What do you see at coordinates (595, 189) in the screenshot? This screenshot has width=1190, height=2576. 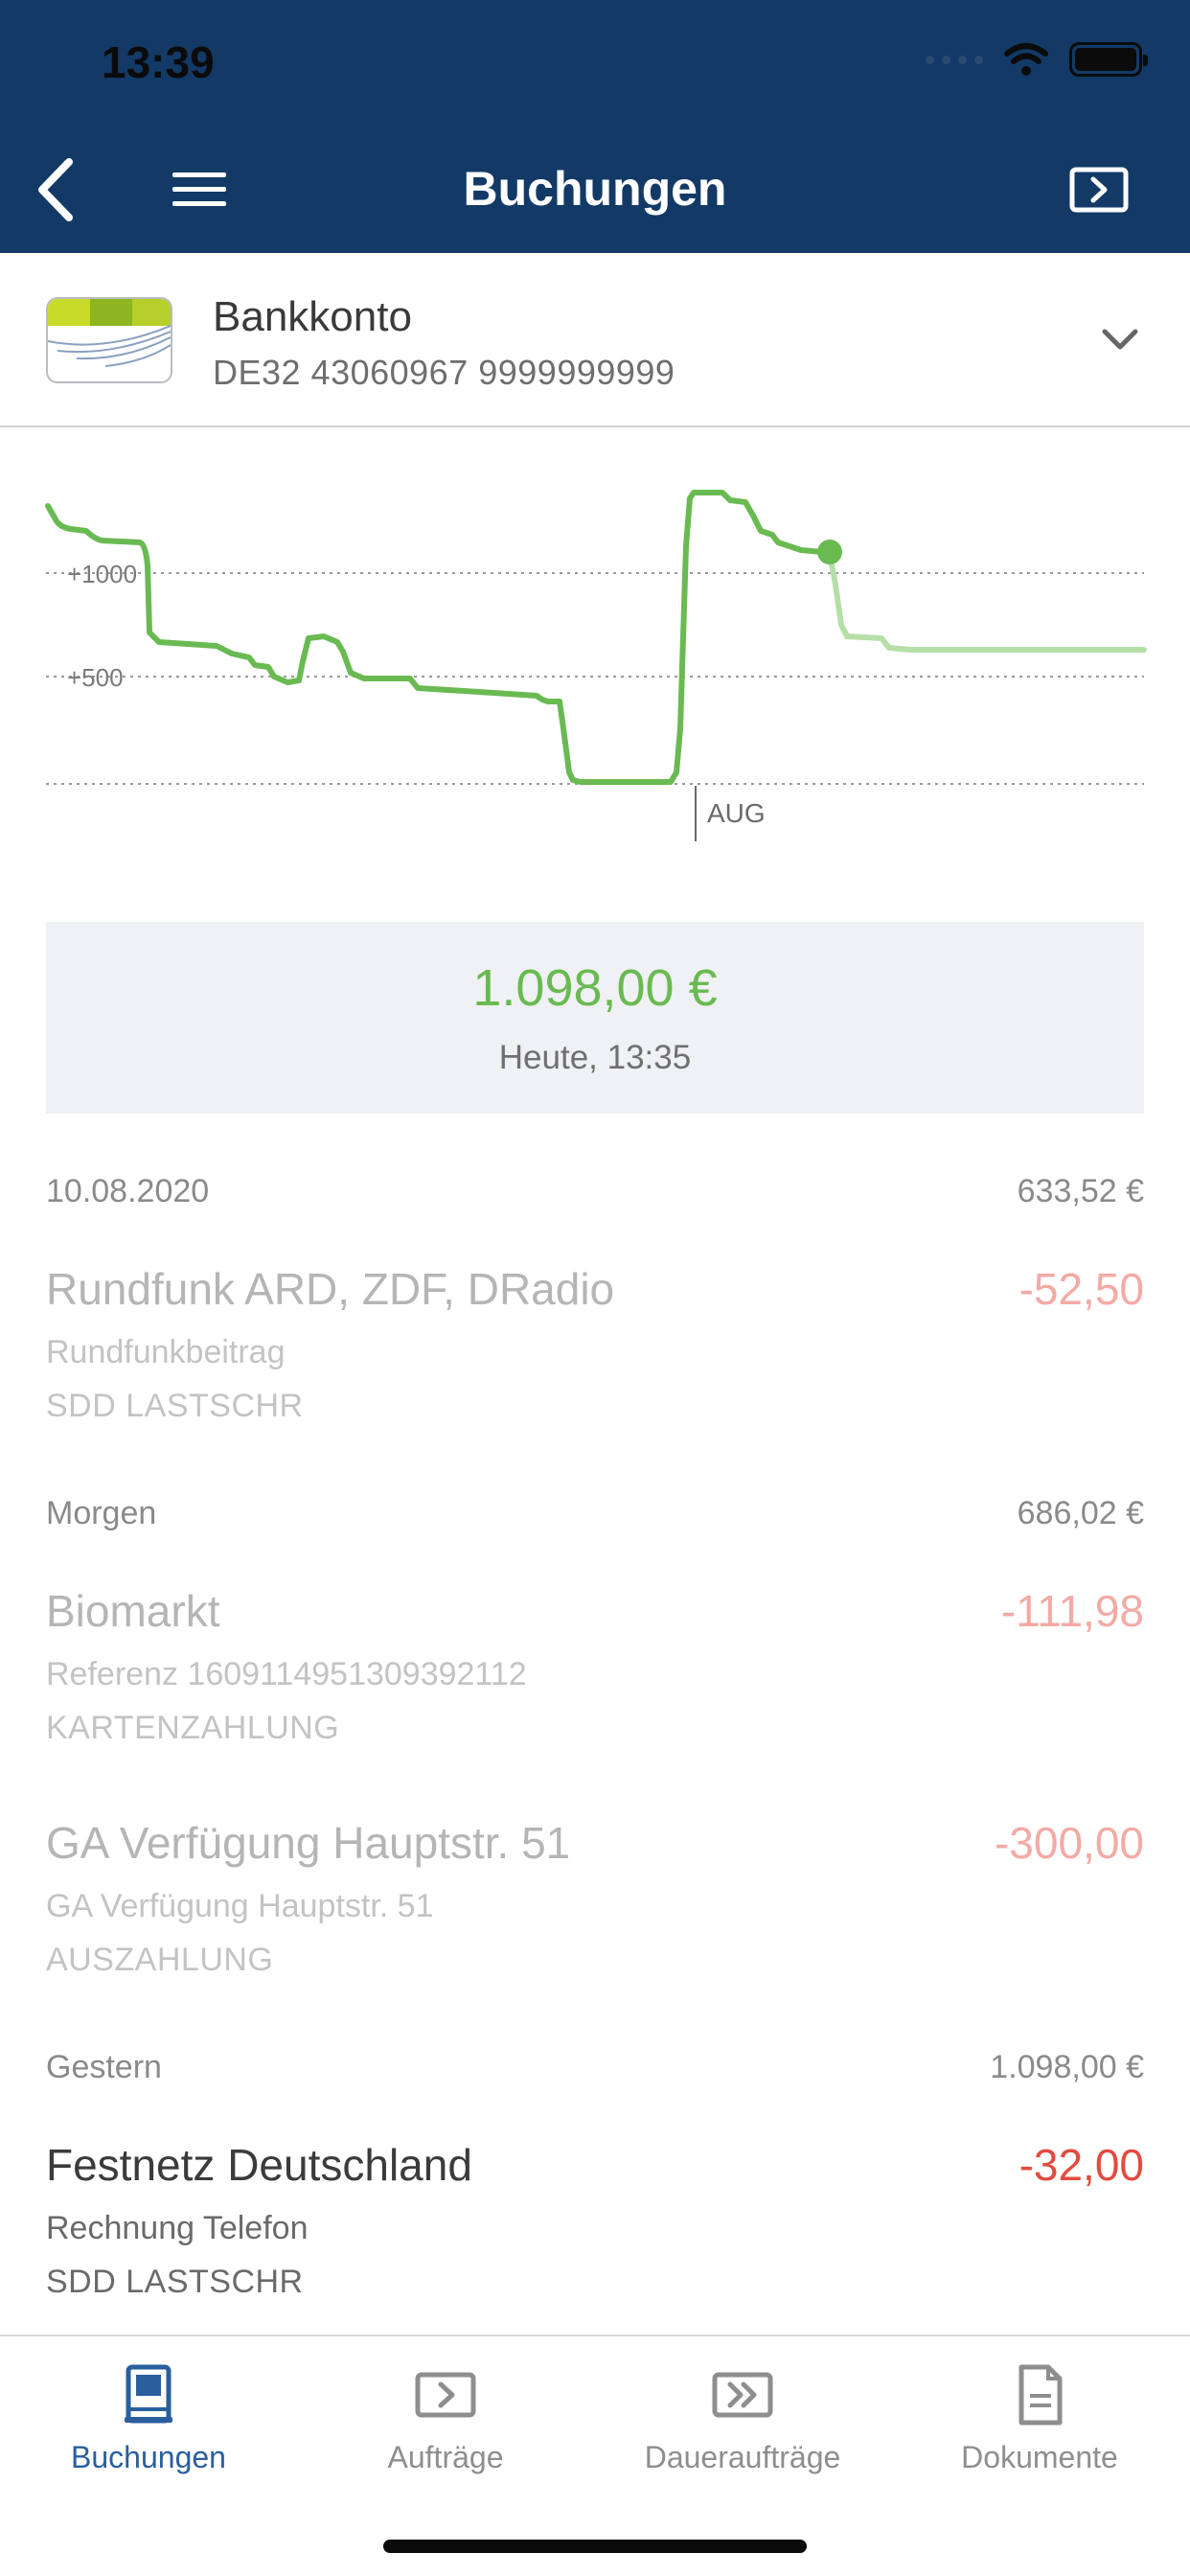 I see `page-title: Buchungen` at bounding box center [595, 189].